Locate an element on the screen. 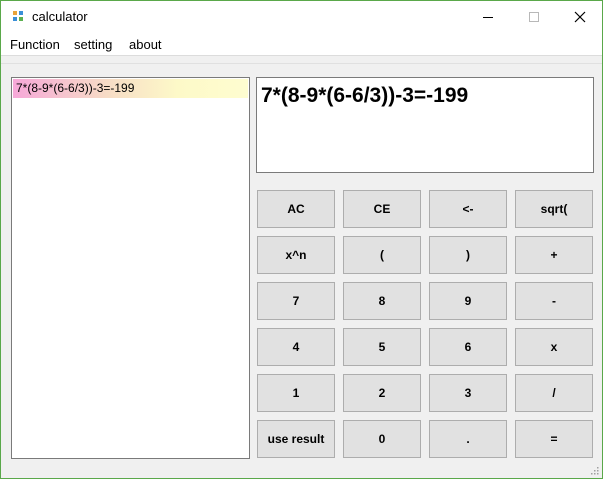 The width and height of the screenshot is (603, 479). key-1: 1 is located at coordinates (296, 393).